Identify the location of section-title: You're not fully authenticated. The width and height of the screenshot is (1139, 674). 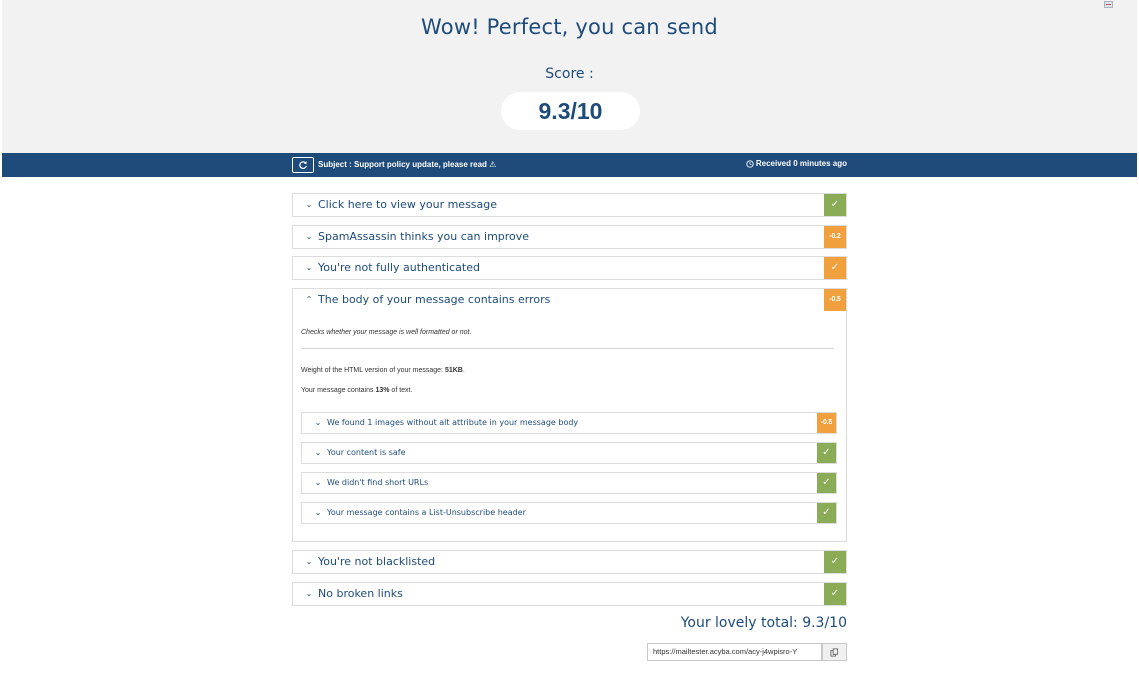
(399, 267).